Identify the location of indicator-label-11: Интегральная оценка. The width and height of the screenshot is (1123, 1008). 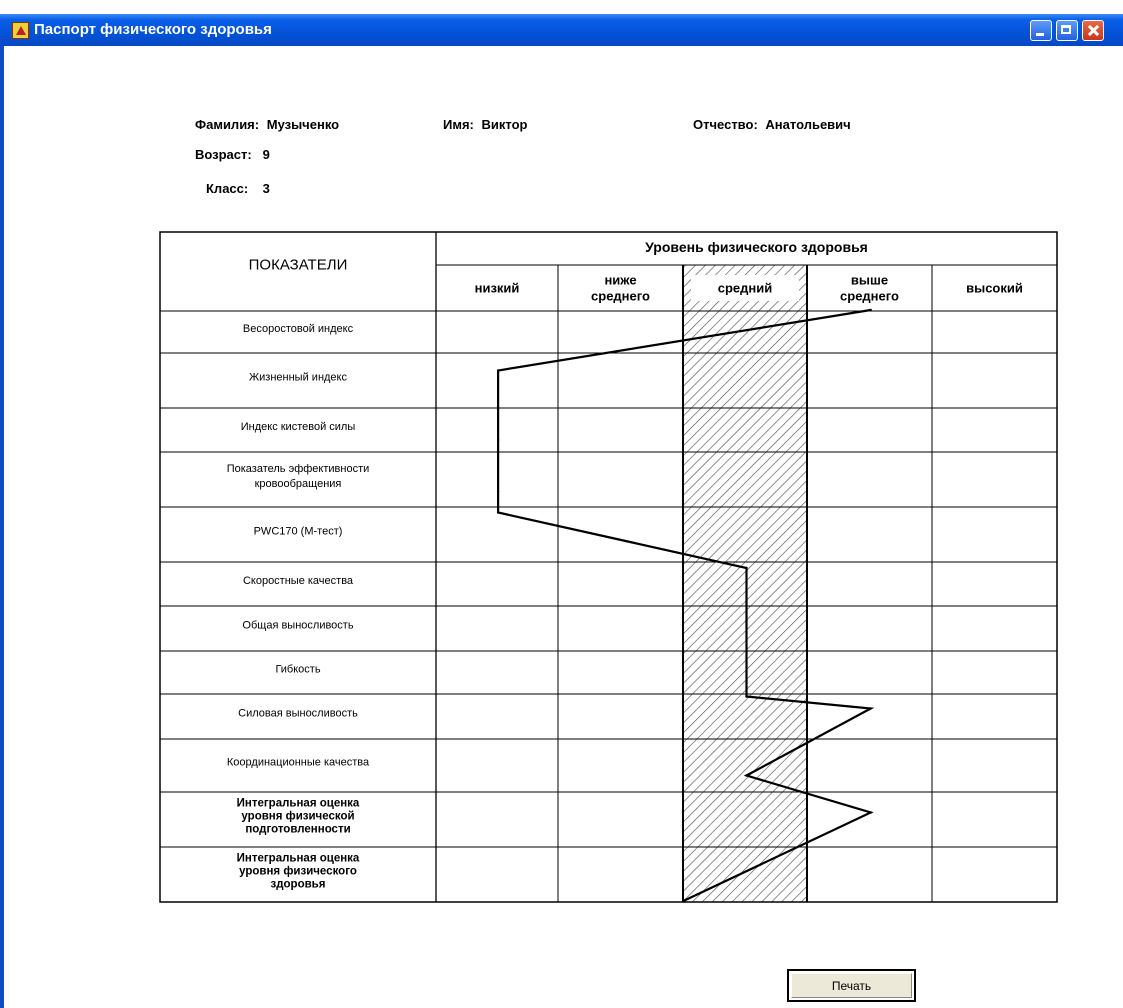
(298, 859).